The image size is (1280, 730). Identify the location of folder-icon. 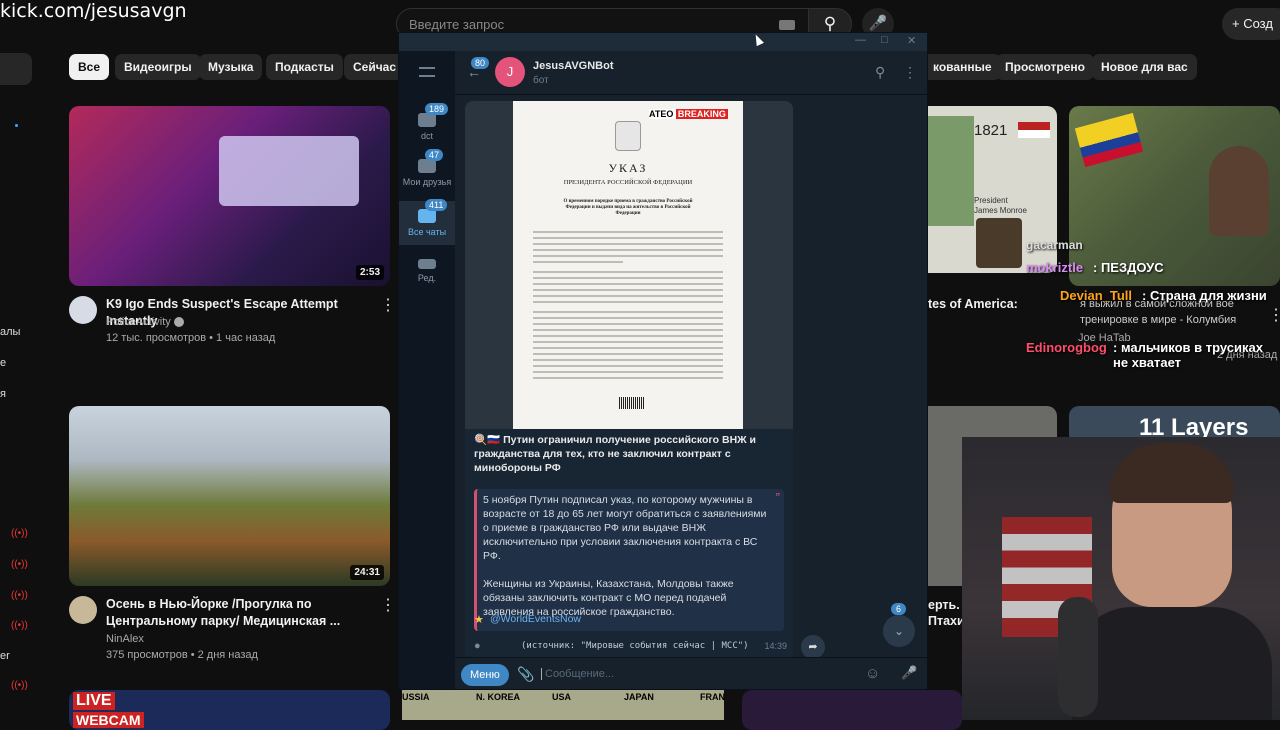
(427, 120).